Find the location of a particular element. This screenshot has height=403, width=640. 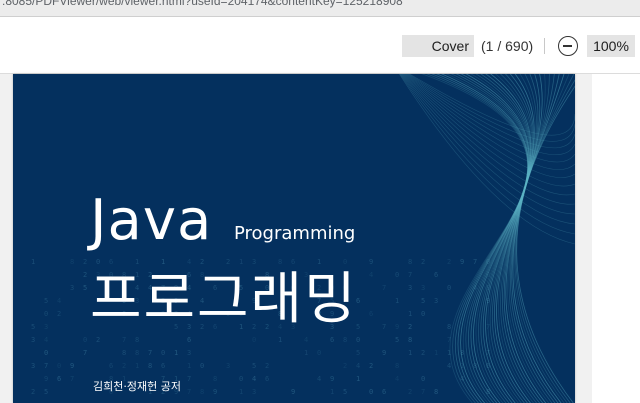

cover-title-korean: 프로그래밍 is located at coordinates (224, 299).